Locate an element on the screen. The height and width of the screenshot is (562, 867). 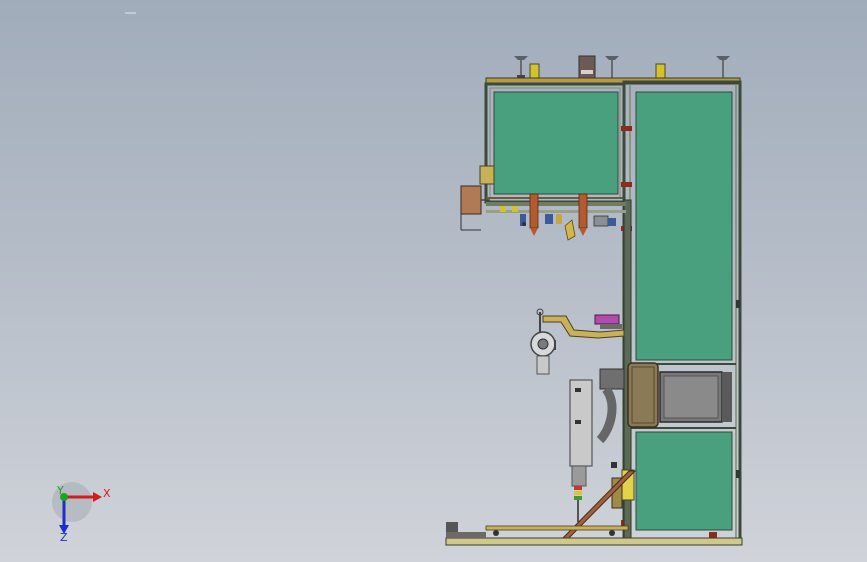
label-box is located at coordinates (587, 67).